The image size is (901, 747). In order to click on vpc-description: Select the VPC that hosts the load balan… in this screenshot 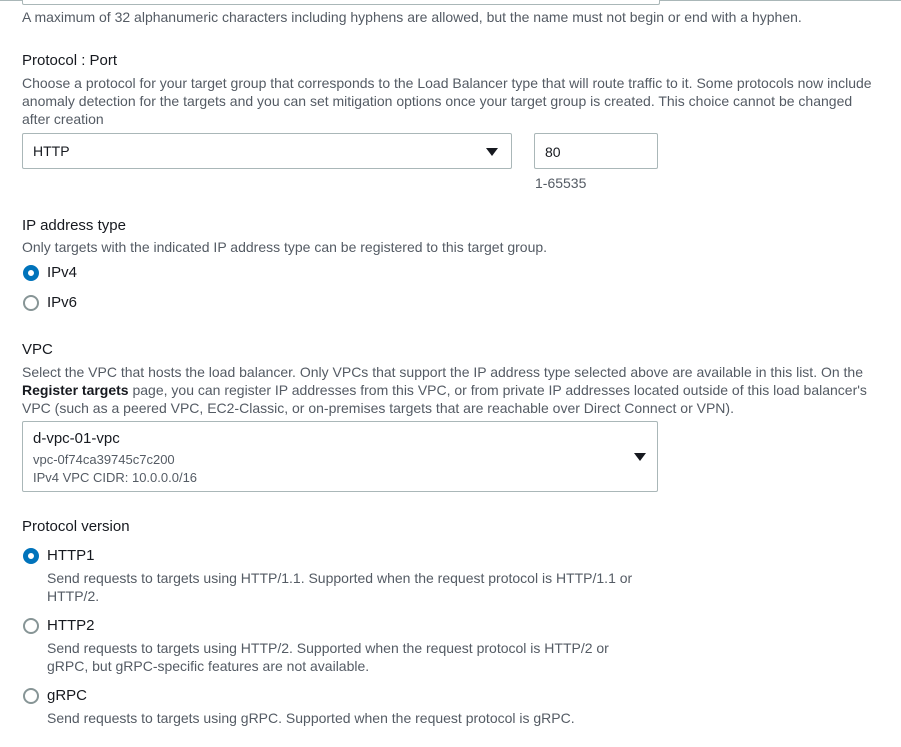, I will do `click(444, 390)`.